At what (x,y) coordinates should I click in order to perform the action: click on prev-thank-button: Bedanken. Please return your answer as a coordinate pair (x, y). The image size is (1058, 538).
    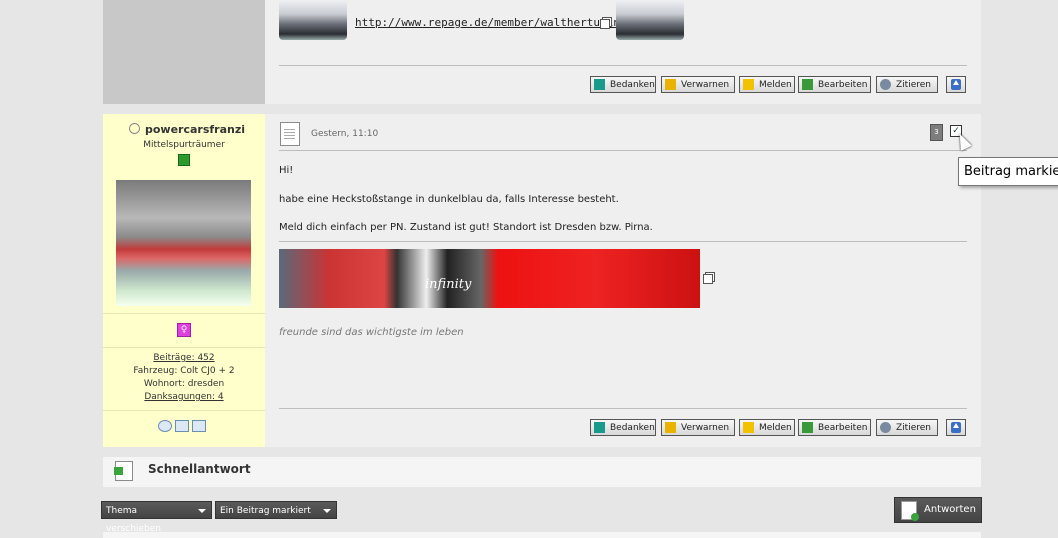
    Looking at the image, I should click on (623, 84).